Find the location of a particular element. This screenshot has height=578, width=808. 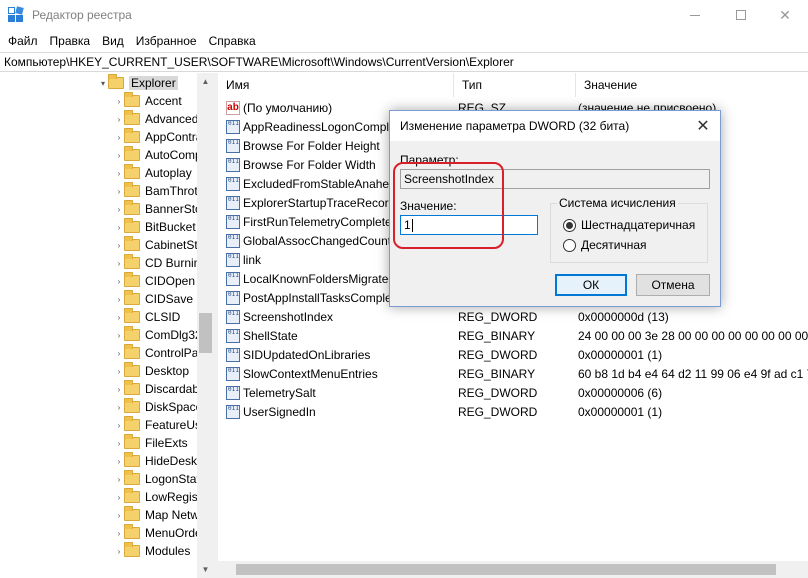

expanded-arrow-icon: ▾ is located at coordinates (103, 83).